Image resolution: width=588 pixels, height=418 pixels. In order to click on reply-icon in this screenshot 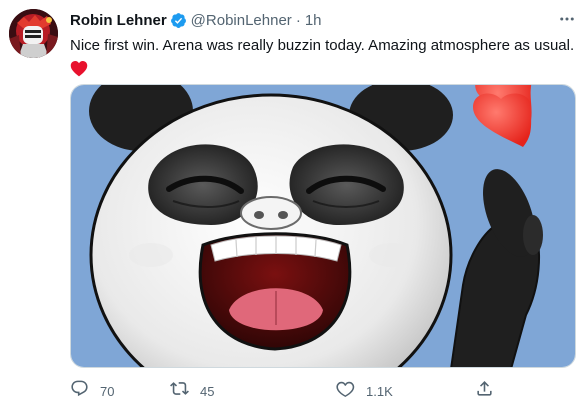, I will do `click(79, 391)`.